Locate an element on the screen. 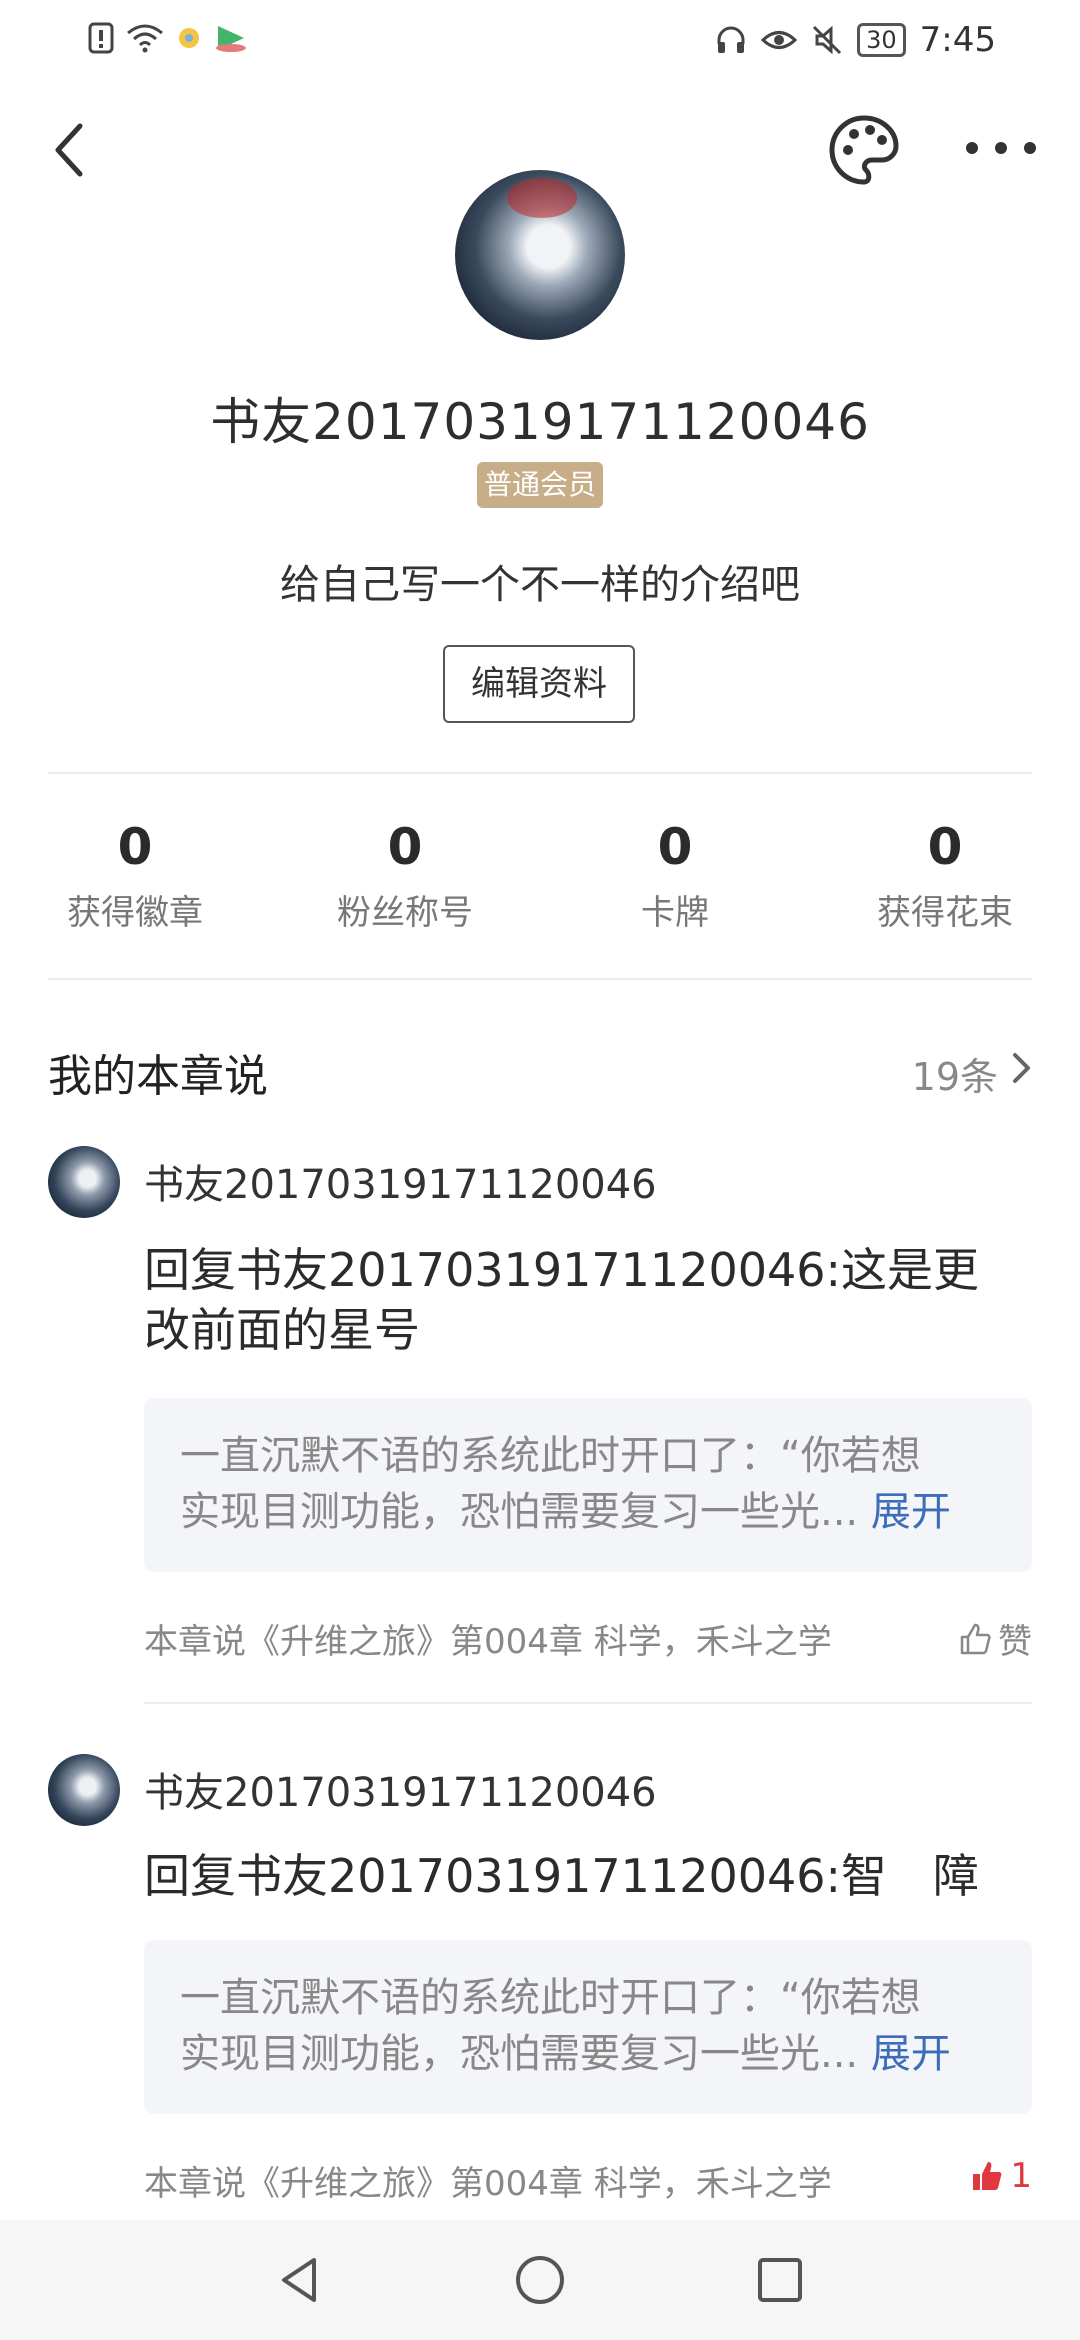 This screenshot has height=2340, width=1080. comment-text: 回复书友20170319171120046:智 障 is located at coordinates (584, 1876).